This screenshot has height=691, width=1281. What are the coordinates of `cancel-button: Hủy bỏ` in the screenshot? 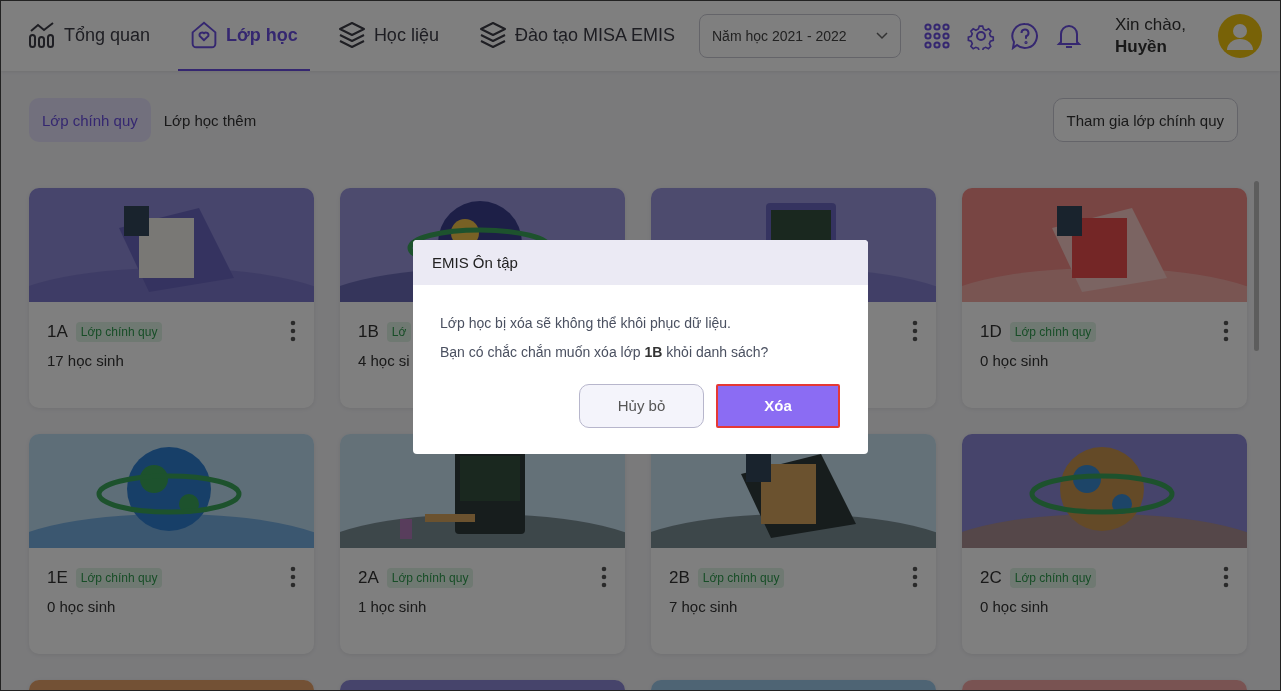 It's located at (641, 405).